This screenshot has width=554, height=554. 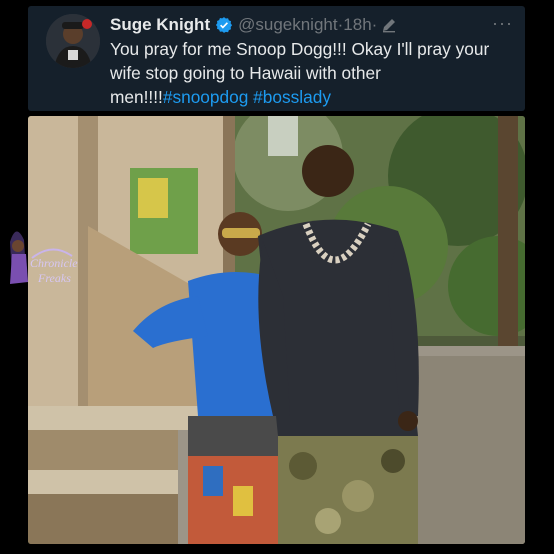 What do you see at coordinates (502, 23) in the screenshot?
I see `more-options-icon: ···` at bounding box center [502, 23].